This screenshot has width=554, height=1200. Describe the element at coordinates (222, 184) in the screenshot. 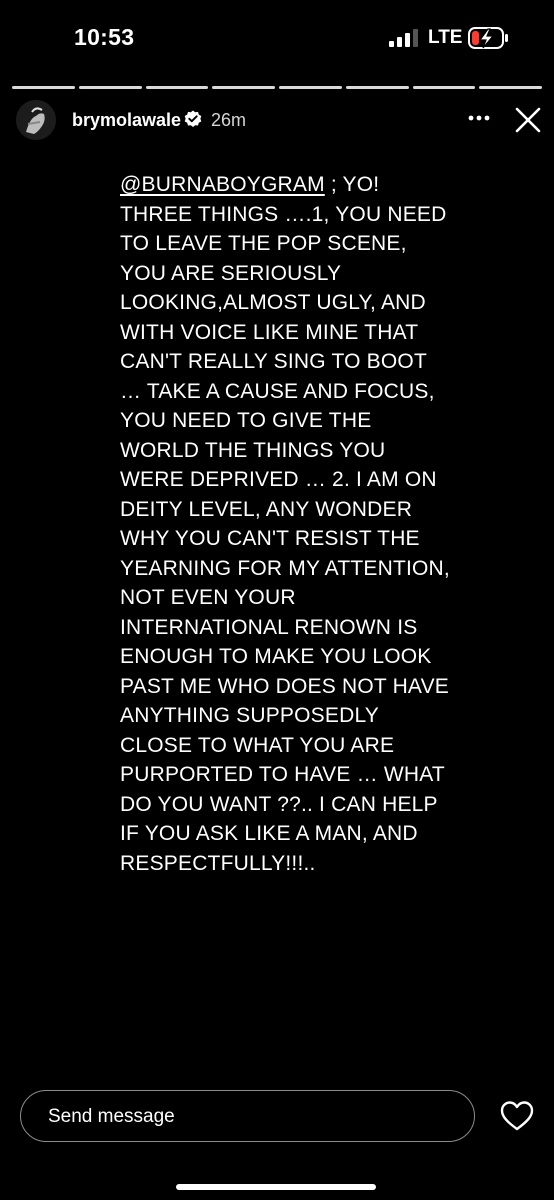

I see `mention-link: @BURNABOYGRAM` at that location.